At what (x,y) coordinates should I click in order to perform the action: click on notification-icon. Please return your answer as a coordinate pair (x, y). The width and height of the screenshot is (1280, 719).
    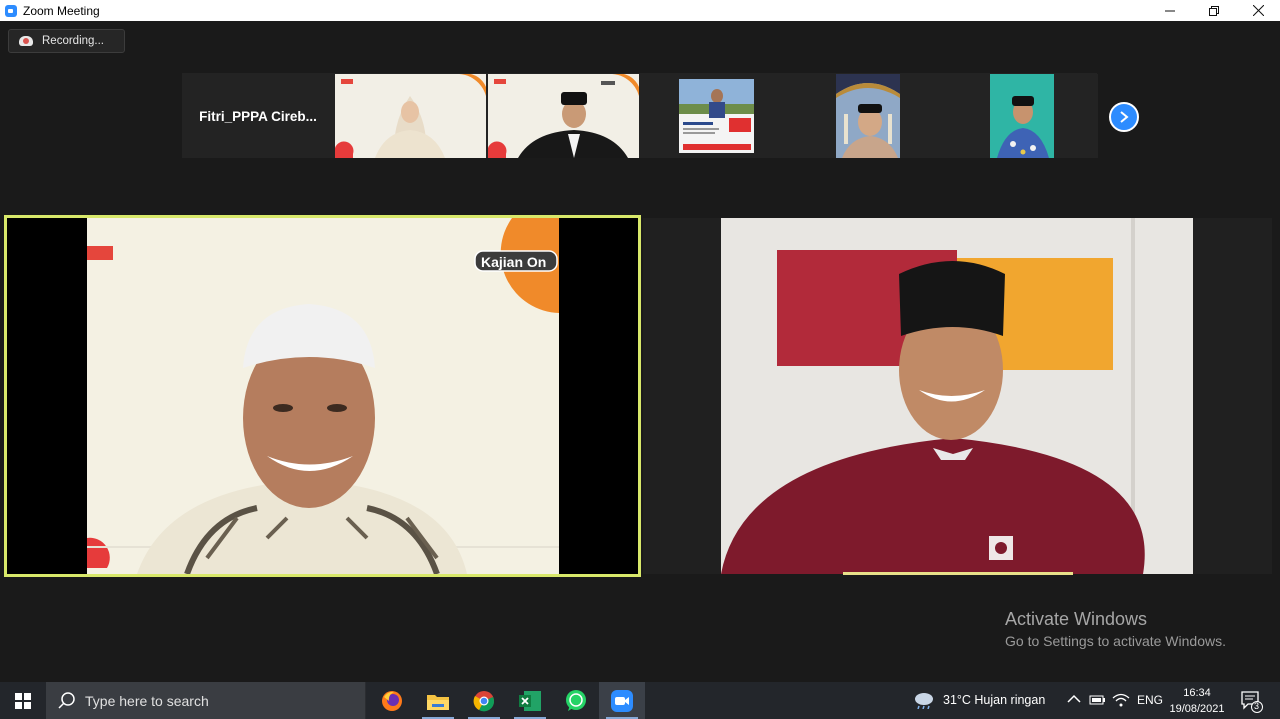
    Looking at the image, I should click on (1252, 702).